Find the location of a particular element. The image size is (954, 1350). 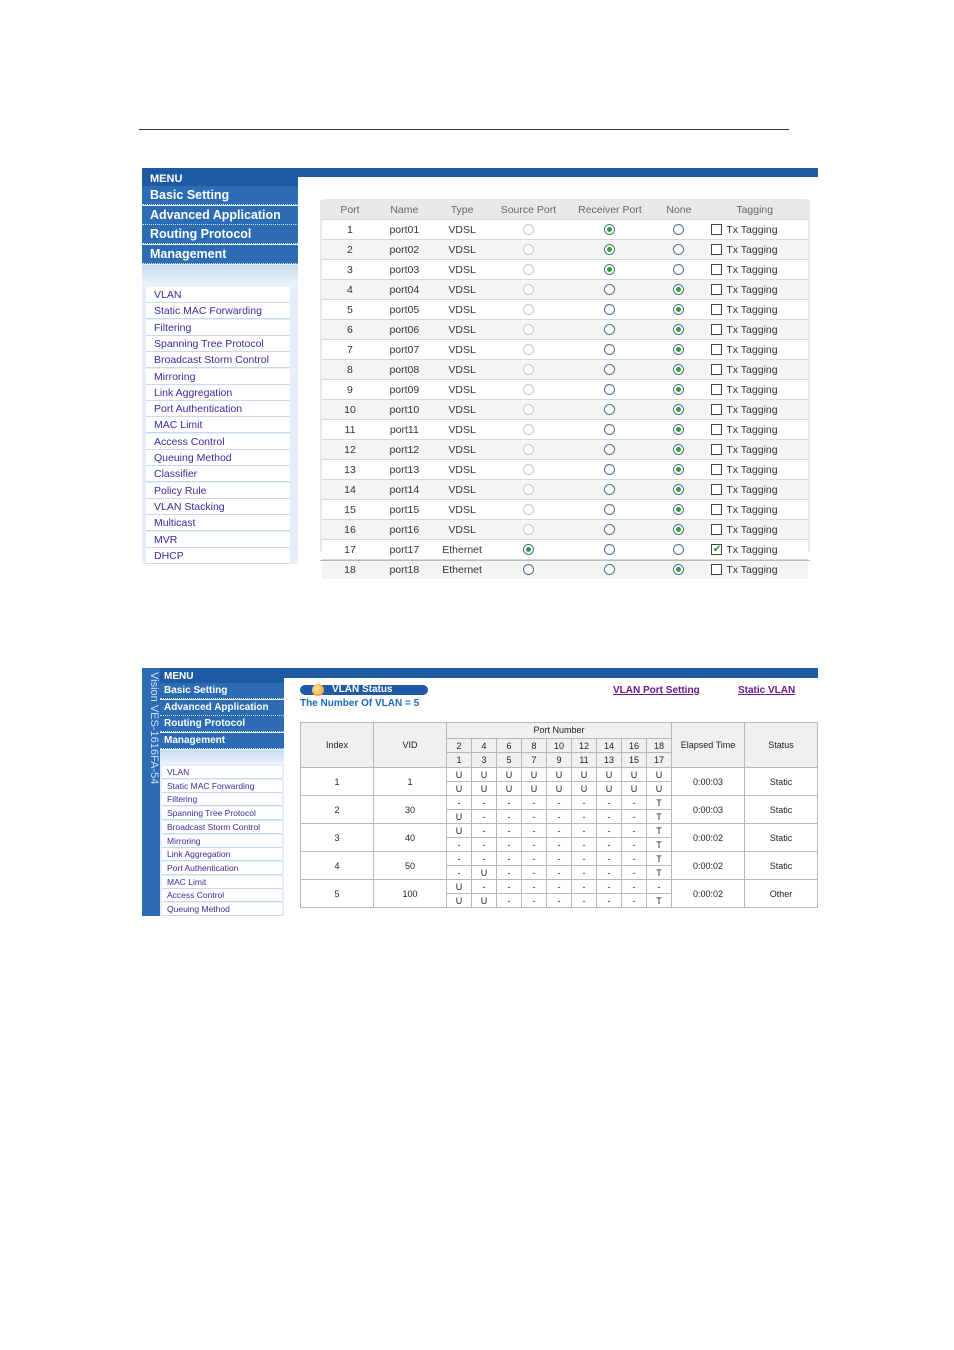

submenu-broadcast-storm-control: Broadcast Storm Control is located at coordinates (222, 827).